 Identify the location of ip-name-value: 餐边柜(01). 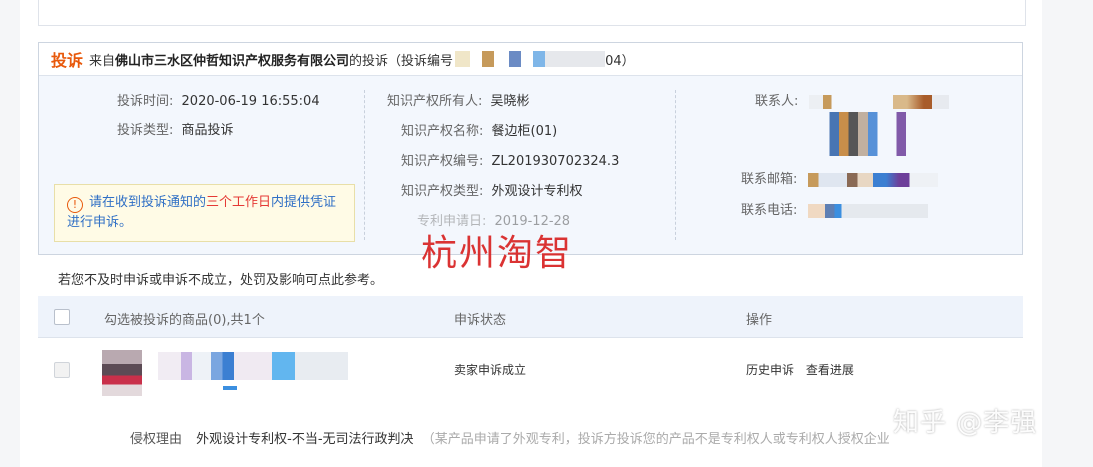
(524, 131).